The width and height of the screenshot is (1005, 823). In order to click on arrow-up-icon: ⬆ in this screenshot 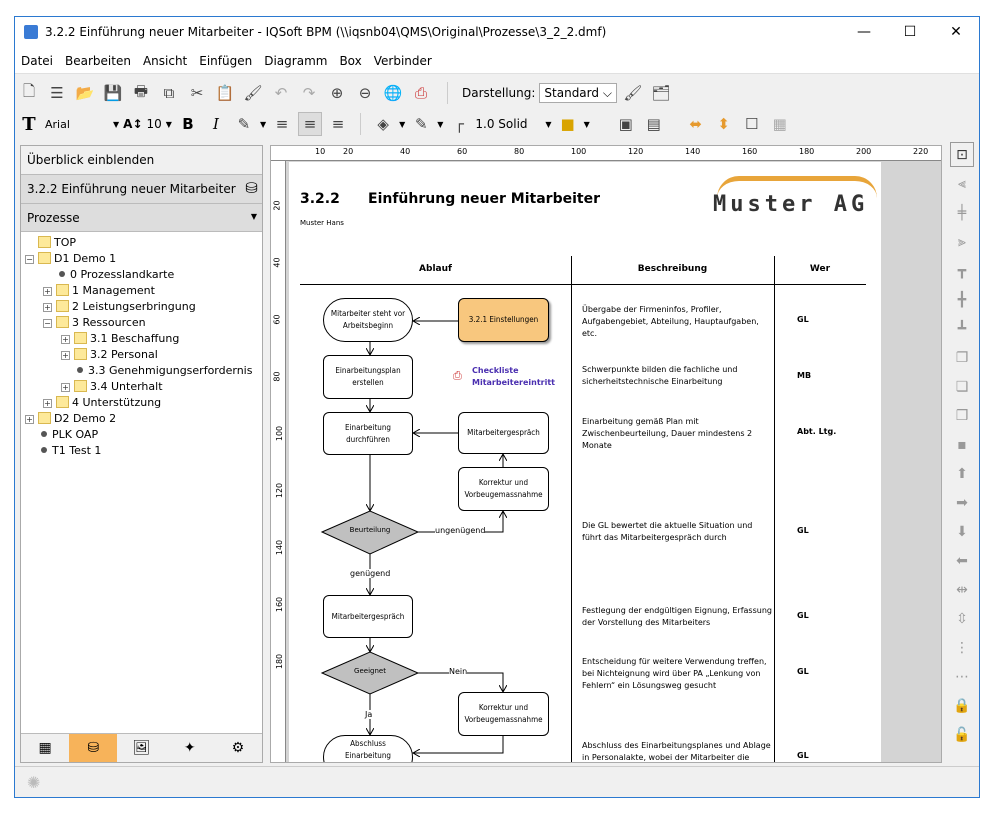, I will do `click(962, 473)`.